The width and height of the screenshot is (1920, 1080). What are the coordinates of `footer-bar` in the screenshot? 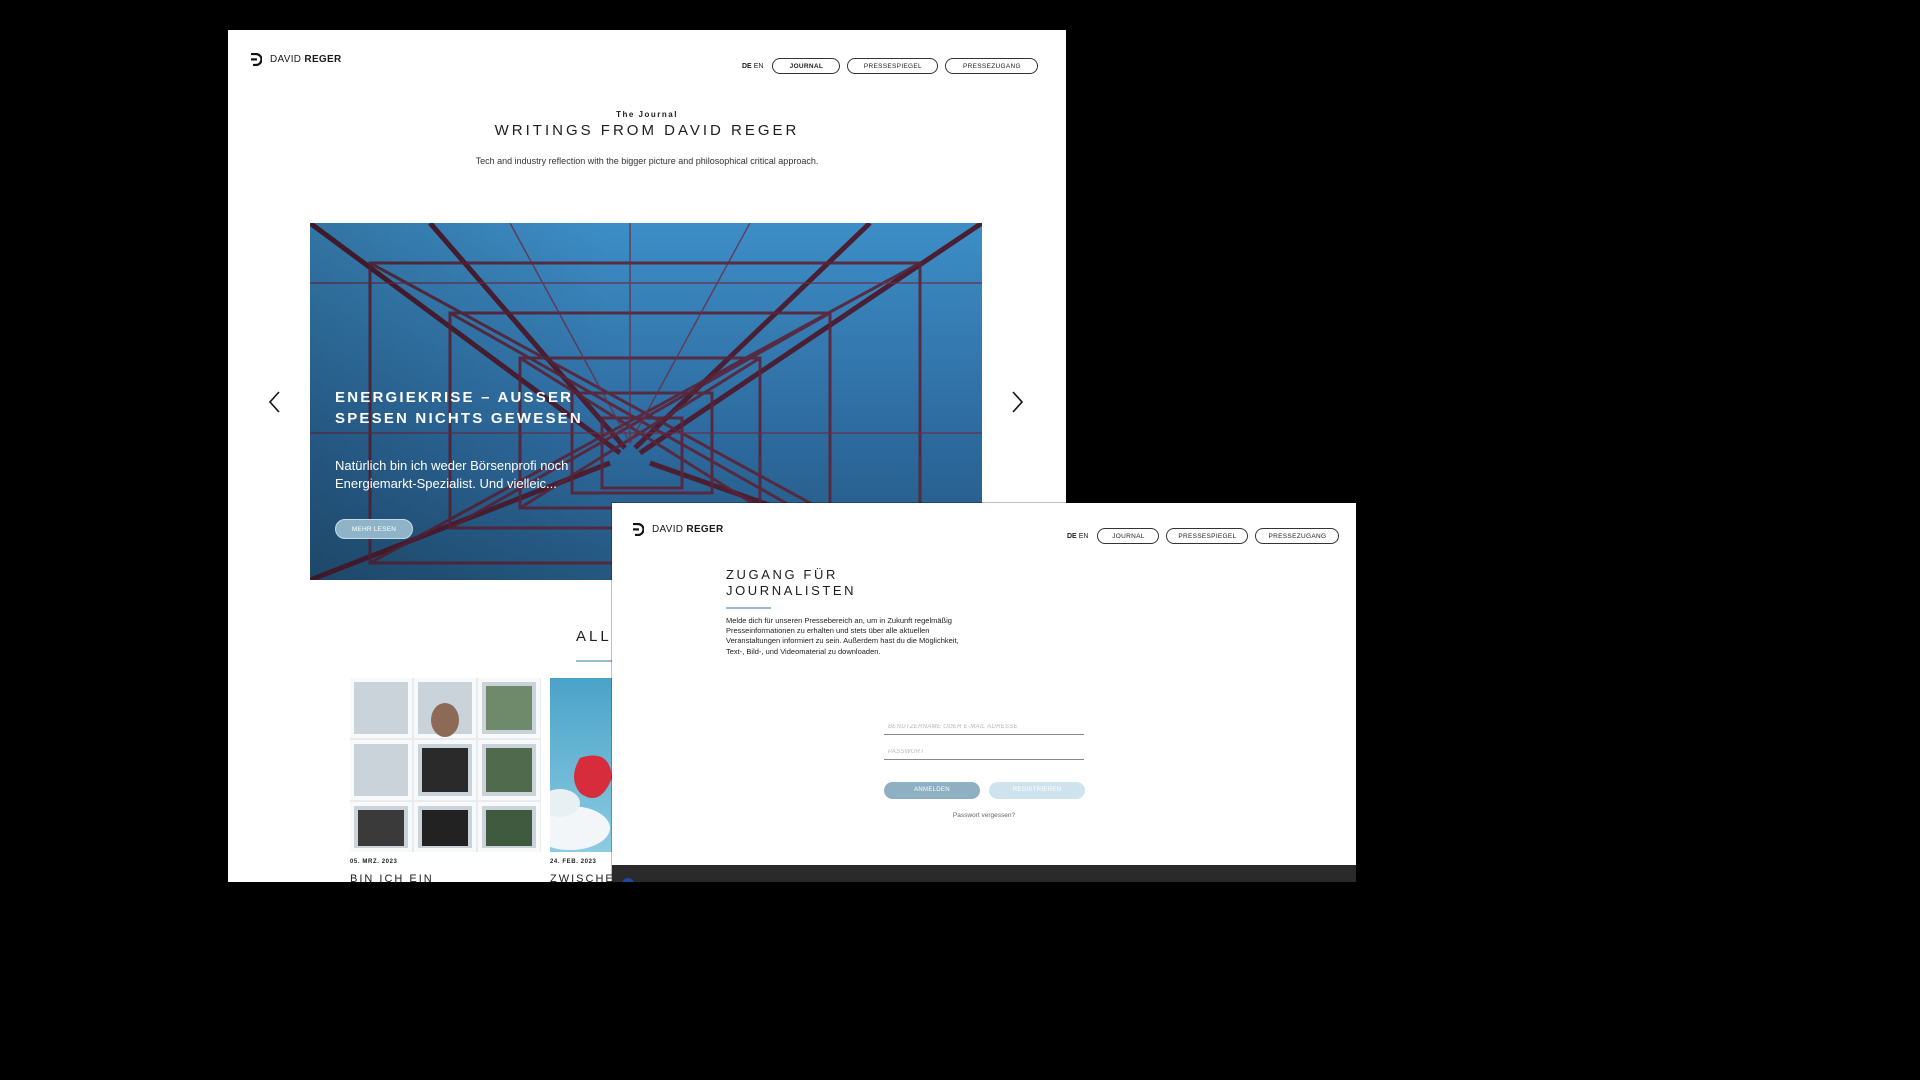 It's located at (984, 873).